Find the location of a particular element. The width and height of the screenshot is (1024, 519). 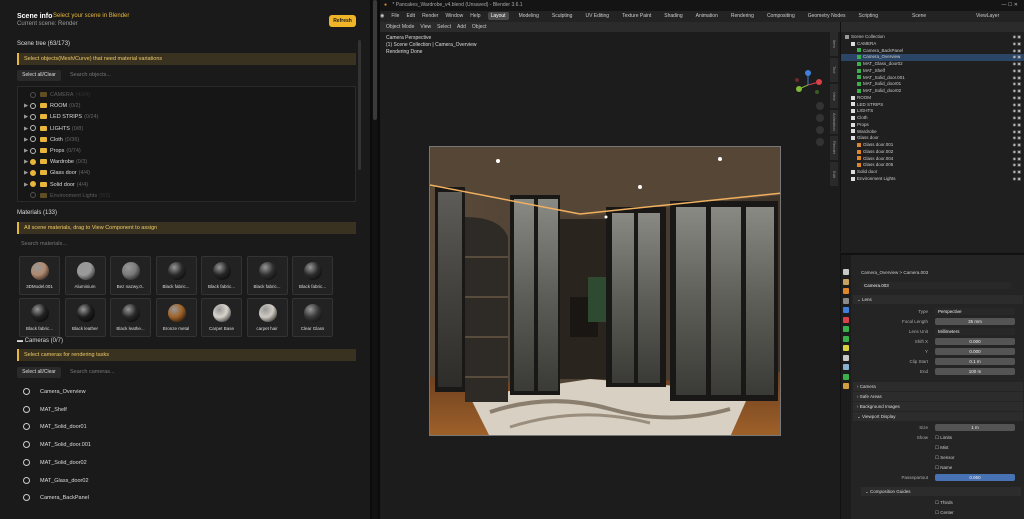

property-row: Lens Unit Millimeters is located at coordinates (939, 332).